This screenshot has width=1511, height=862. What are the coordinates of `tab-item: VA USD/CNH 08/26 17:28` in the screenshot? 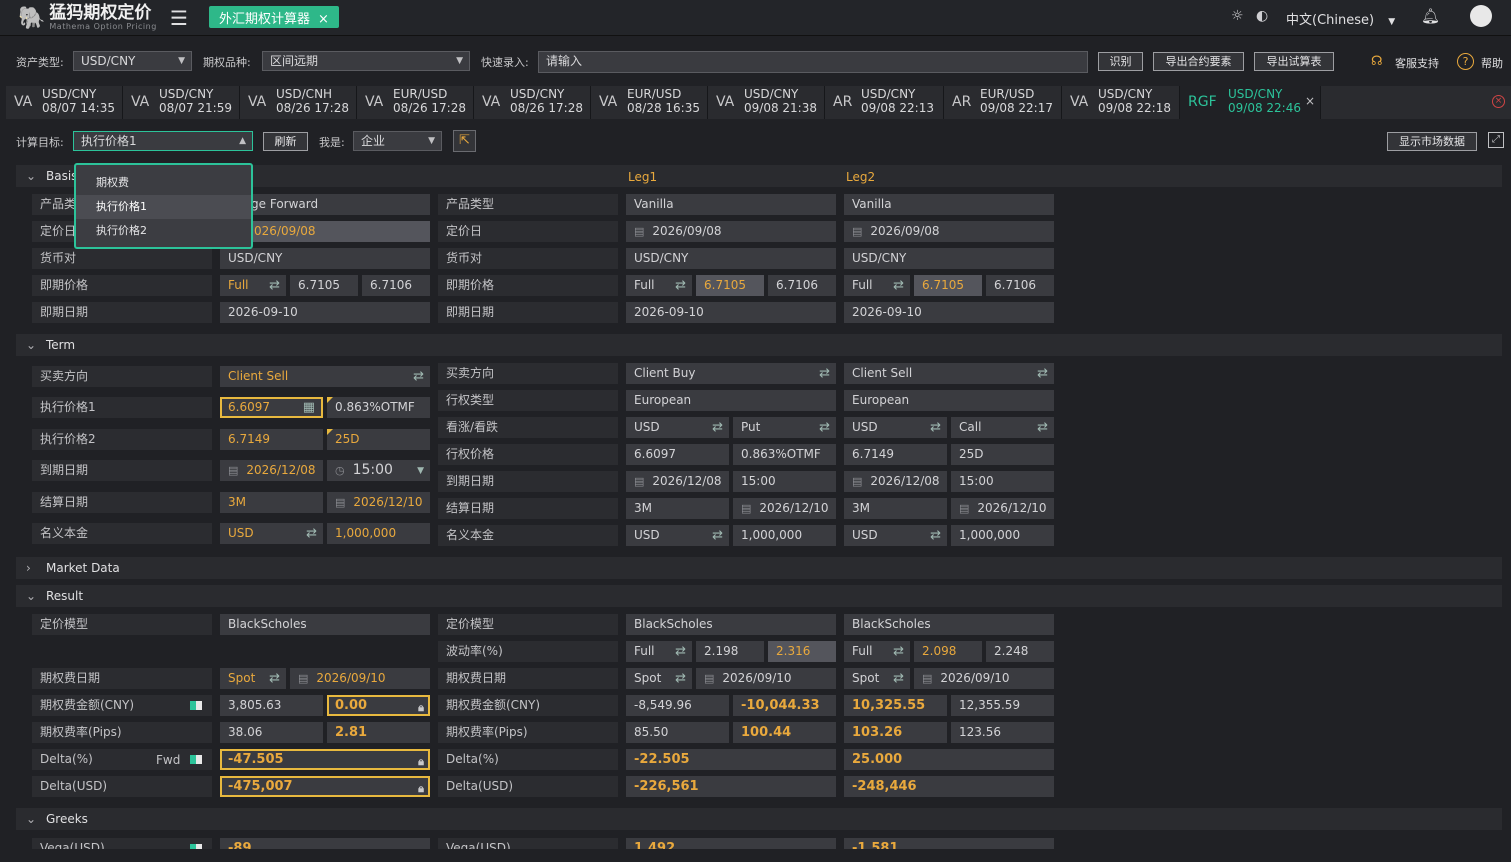 It's located at (298, 102).